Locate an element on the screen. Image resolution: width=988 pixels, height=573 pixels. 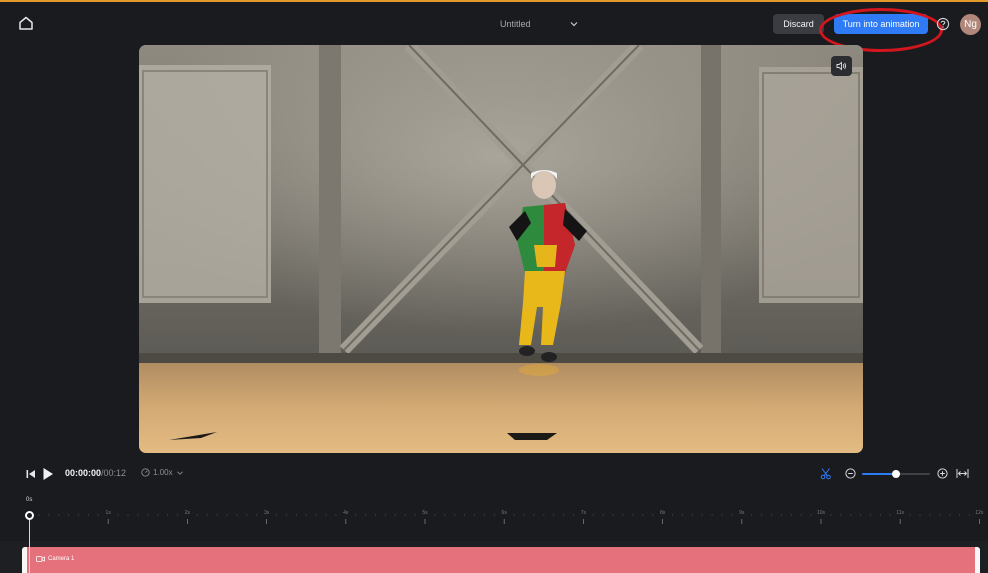
ruler-ticks is located at coordinates (509, 519).